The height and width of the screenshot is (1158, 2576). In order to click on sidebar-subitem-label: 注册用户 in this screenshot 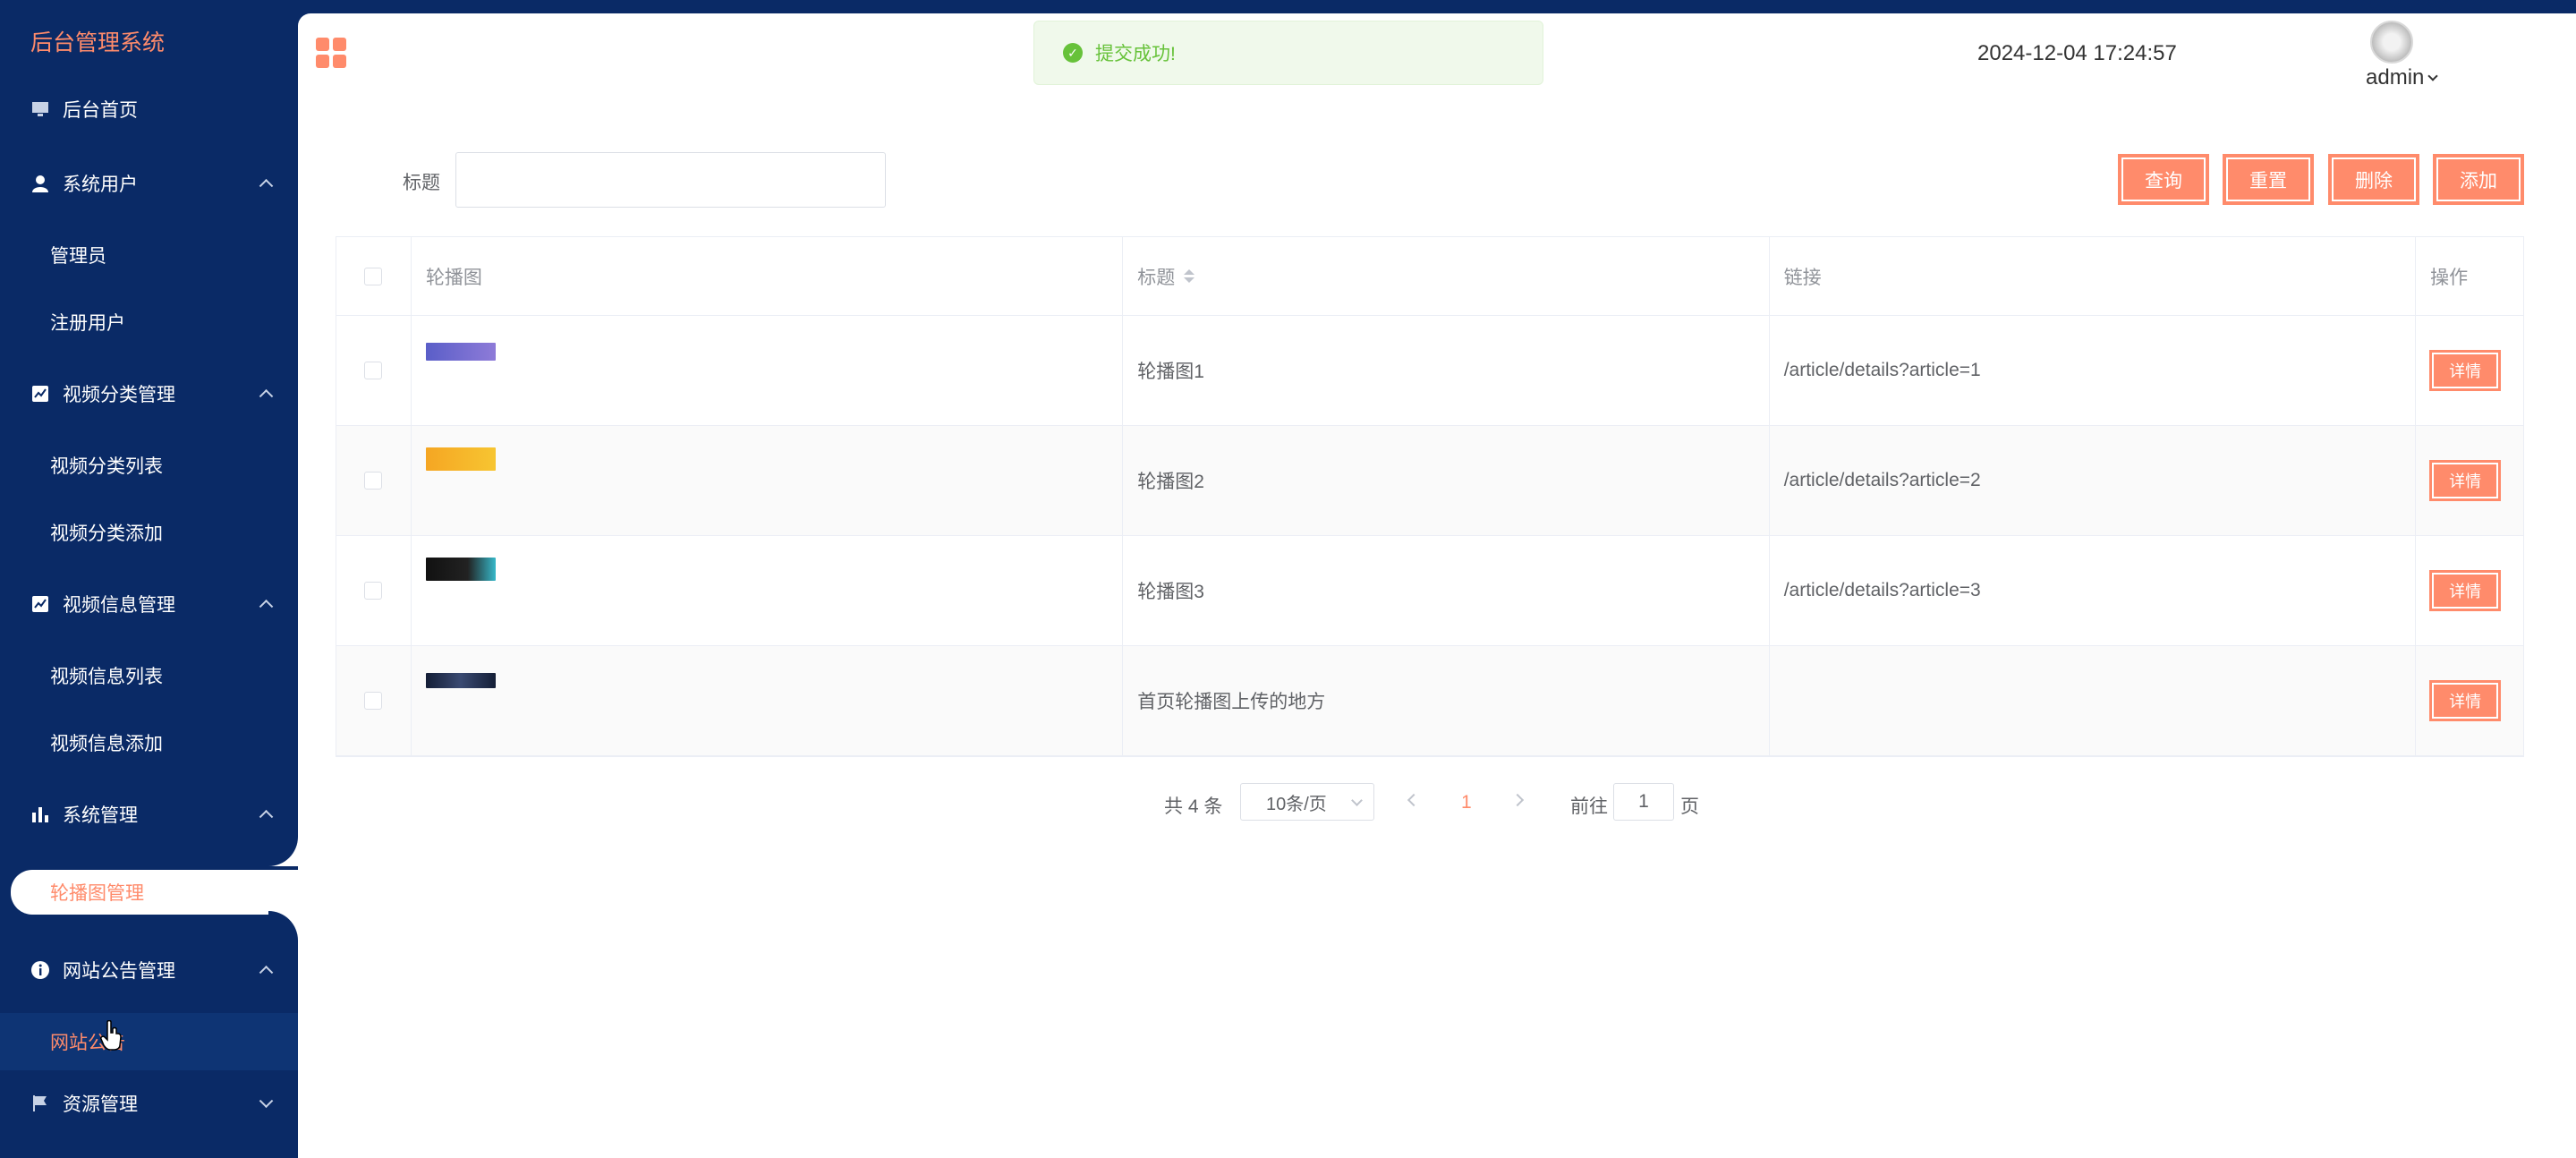, I will do `click(87, 323)`.